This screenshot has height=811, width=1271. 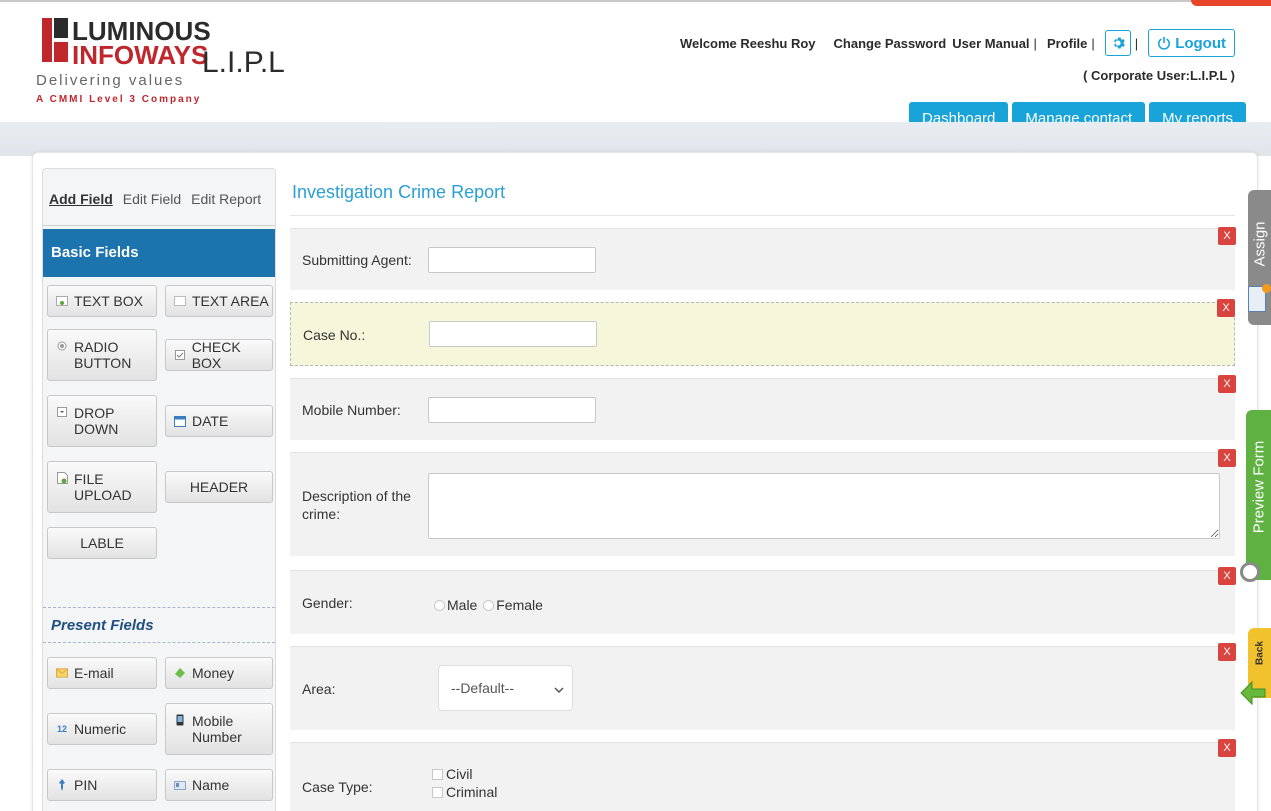 What do you see at coordinates (140, 55) in the screenshot?
I see `logo-line2: INFOWAYS` at bounding box center [140, 55].